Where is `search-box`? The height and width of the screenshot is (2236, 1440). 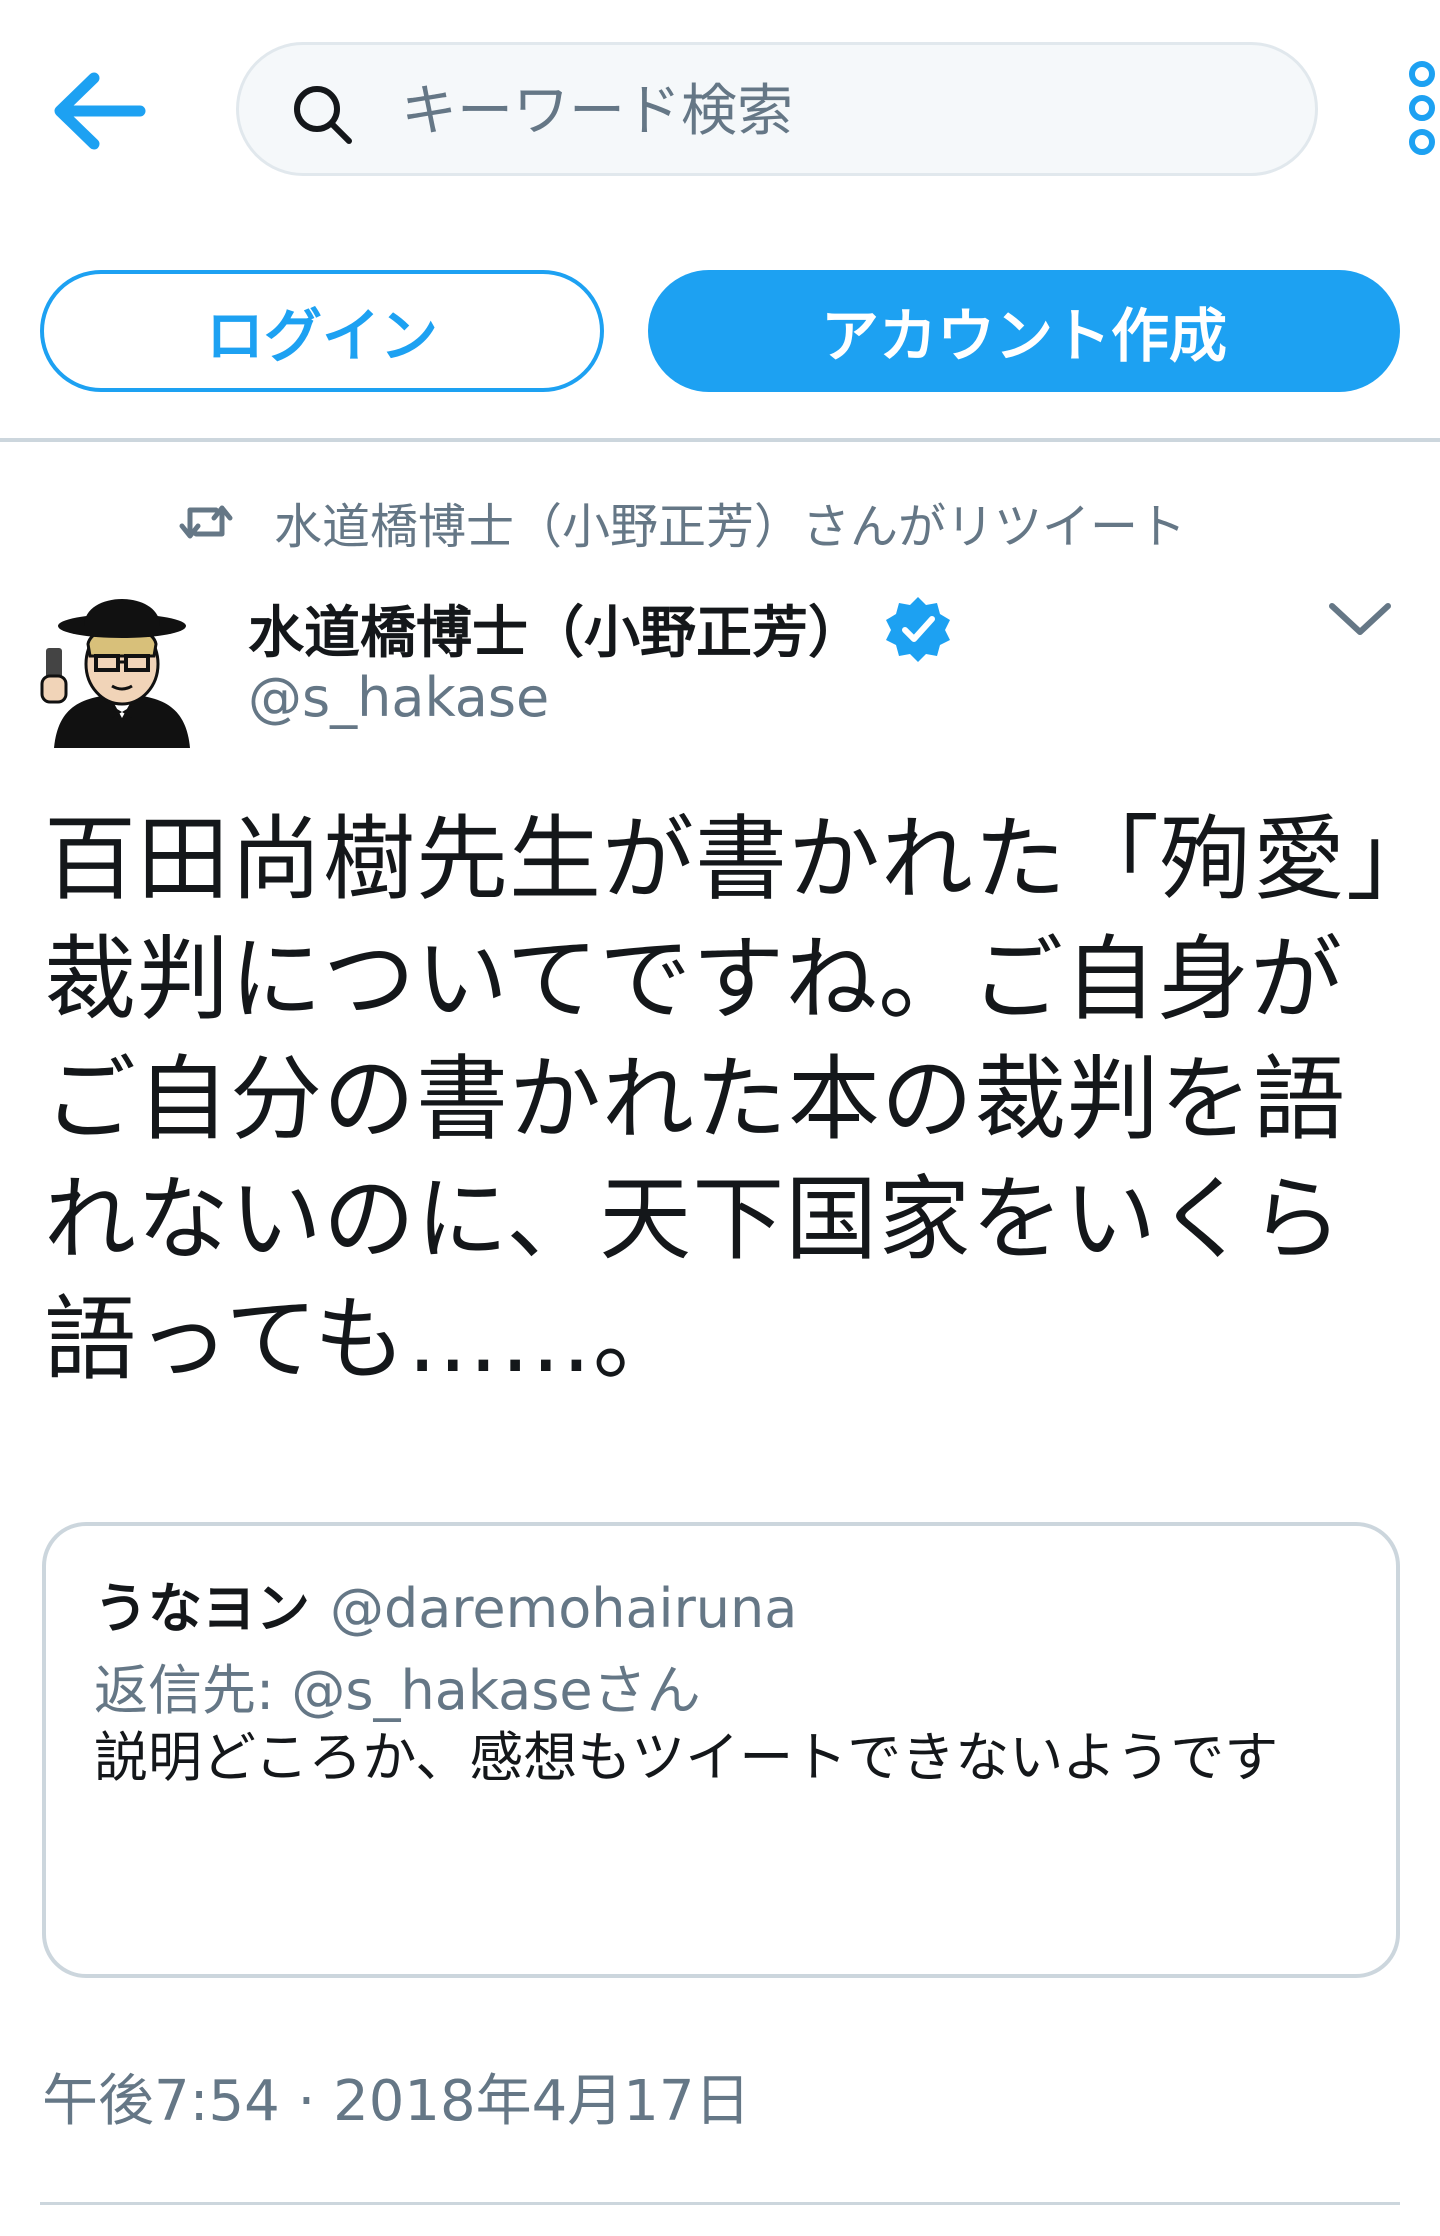
search-box is located at coordinates (777, 109).